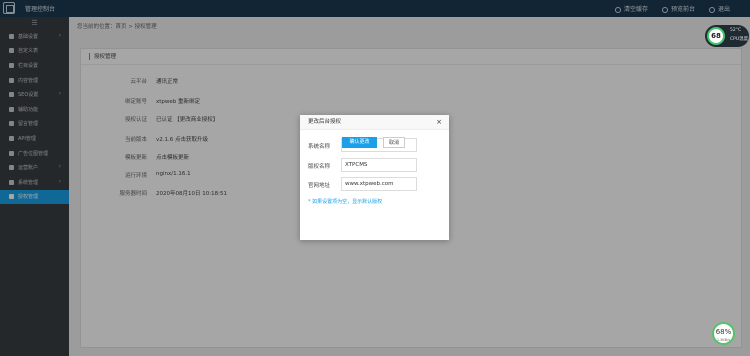  What do you see at coordinates (439, 122) in the screenshot?
I see `close-icon: ×` at bounding box center [439, 122].